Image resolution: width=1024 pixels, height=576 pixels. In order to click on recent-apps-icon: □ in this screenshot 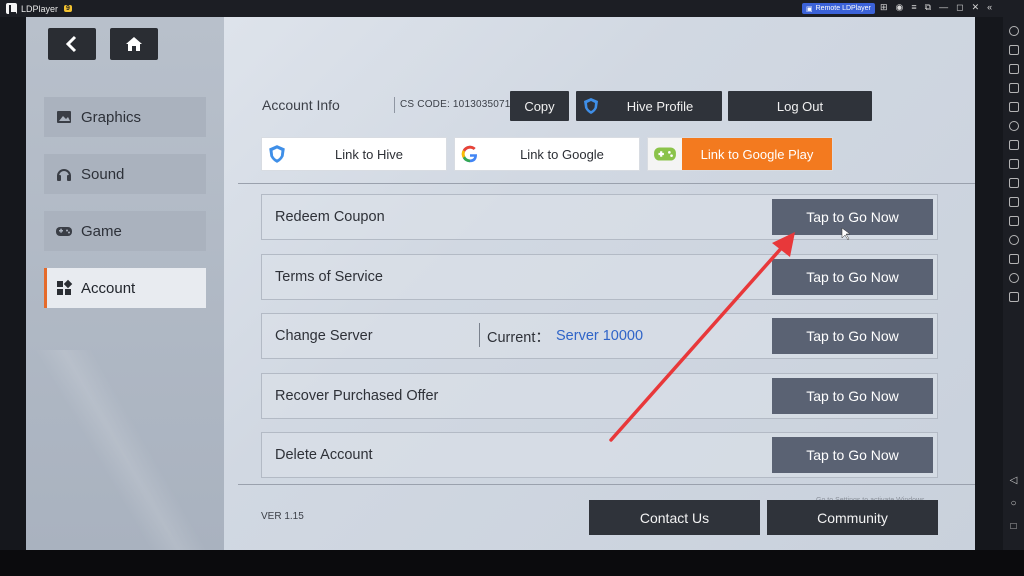, I will do `click(1013, 526)`.